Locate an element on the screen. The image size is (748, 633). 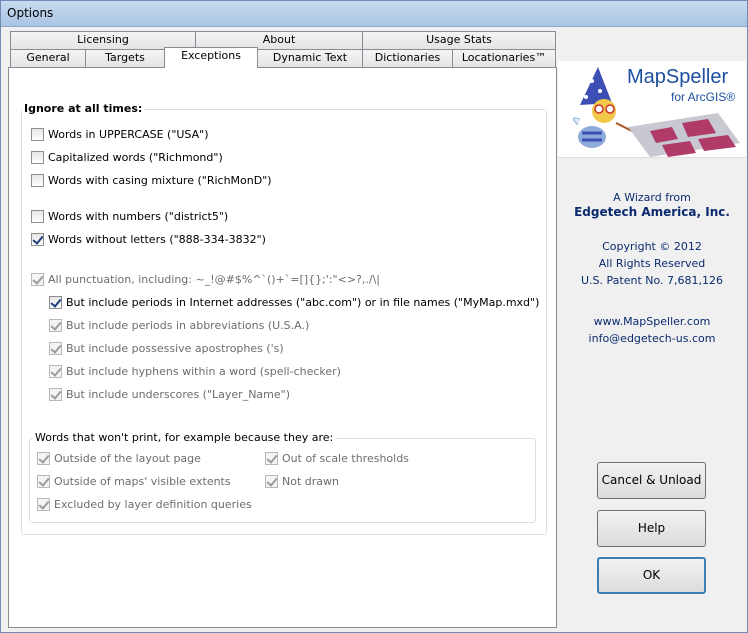
cancel-unload-button: Cancel & Unload is located at coordinates (651, 480).